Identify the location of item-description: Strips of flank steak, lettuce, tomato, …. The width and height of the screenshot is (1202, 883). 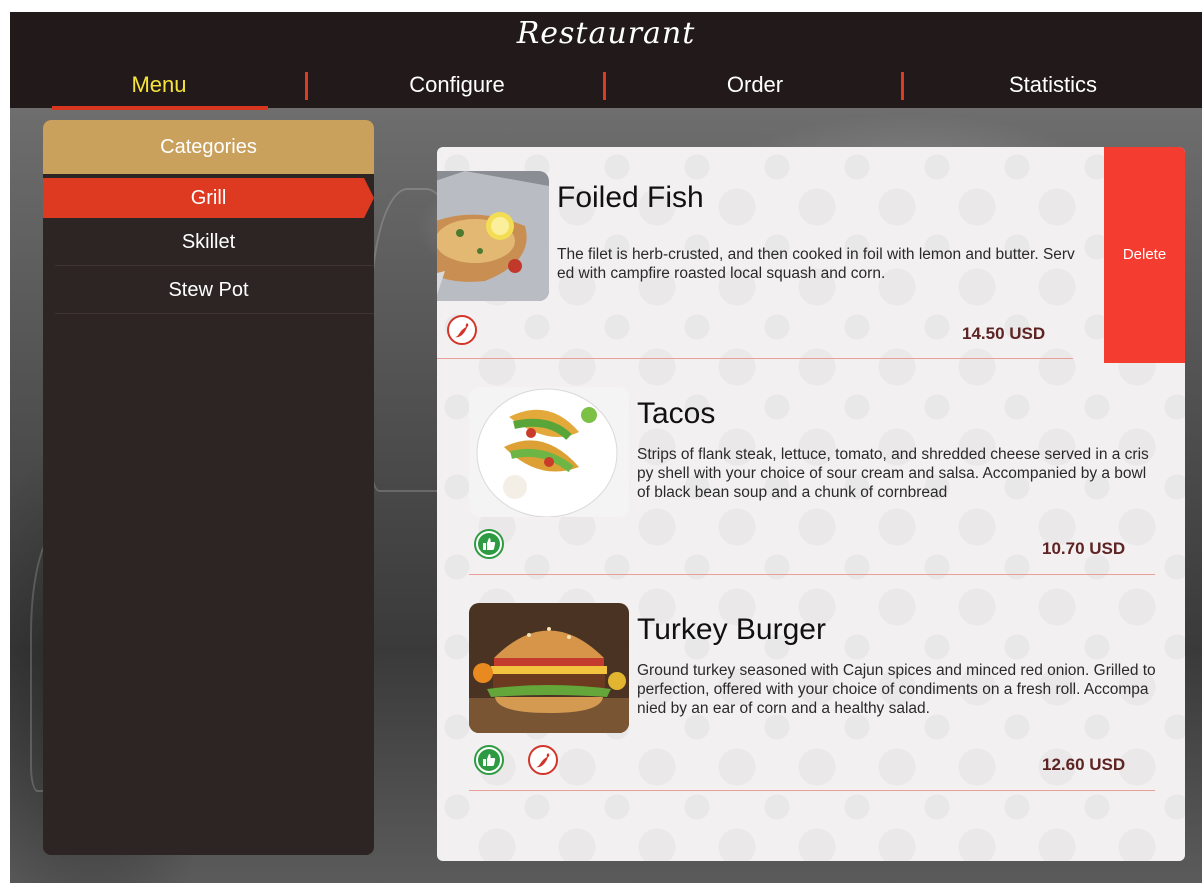
(893, 473).